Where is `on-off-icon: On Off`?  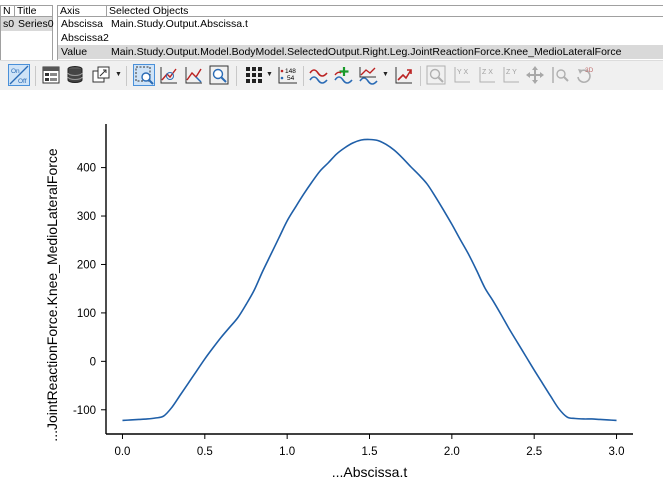
on-off-icon: On Off is located at coordinates (19, 75).